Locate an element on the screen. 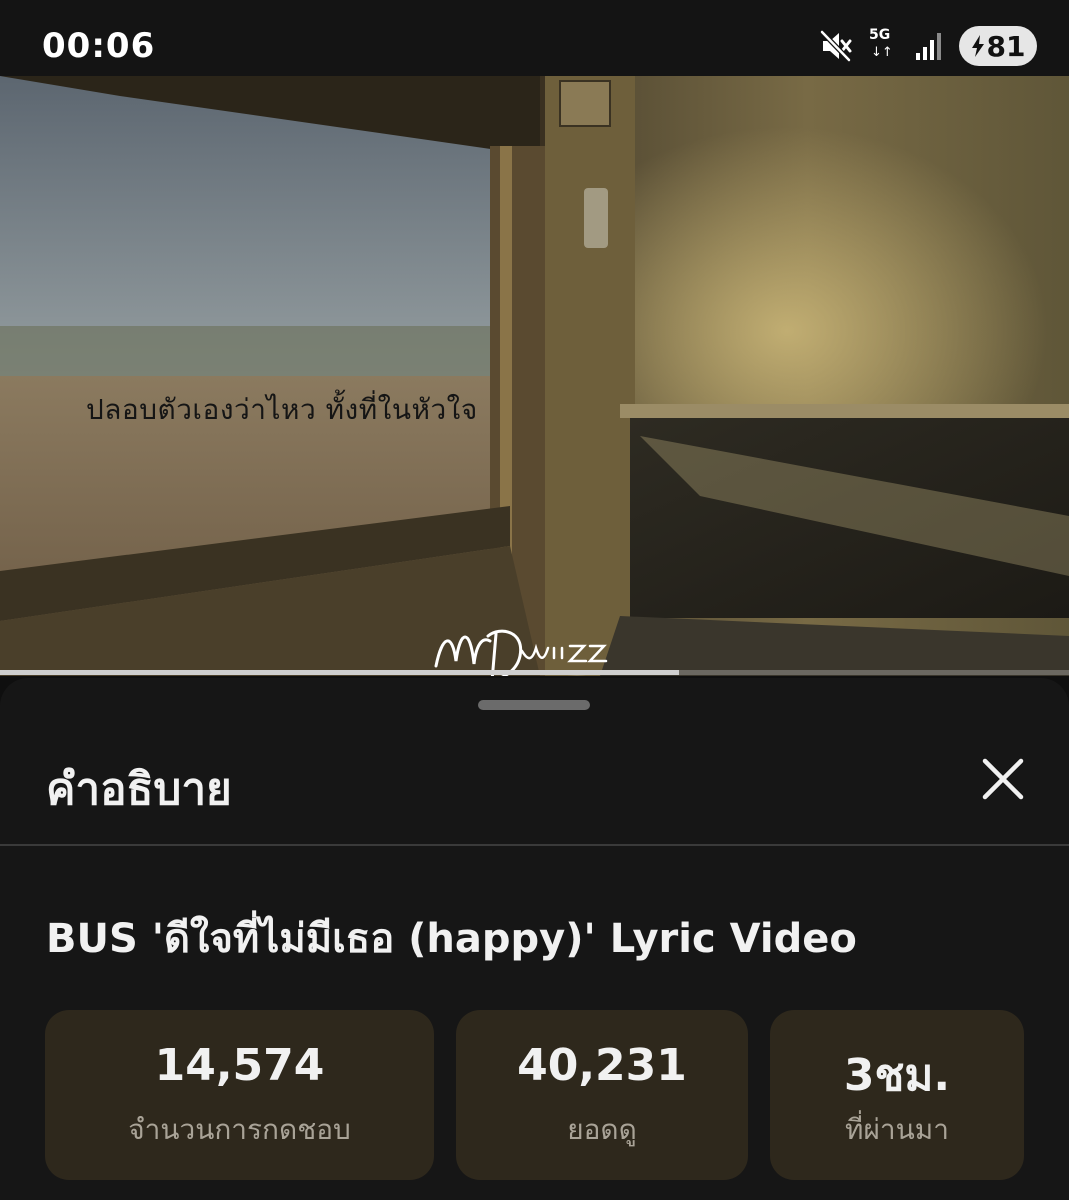  video-progress-fill is located at coordinates (339, 672).